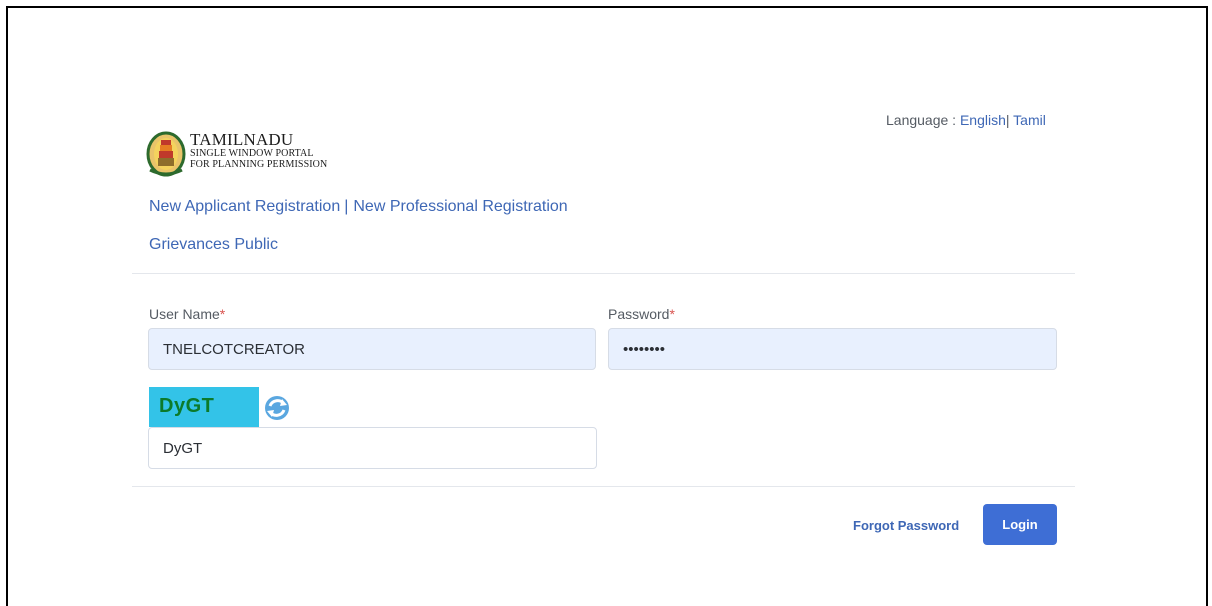 The image size is (1212, 606). What do you see at coordinates (460, 206) in the screenshot?
I see `new-professional-registration-link: New Professional Registration` at bounding box center [460, 206].